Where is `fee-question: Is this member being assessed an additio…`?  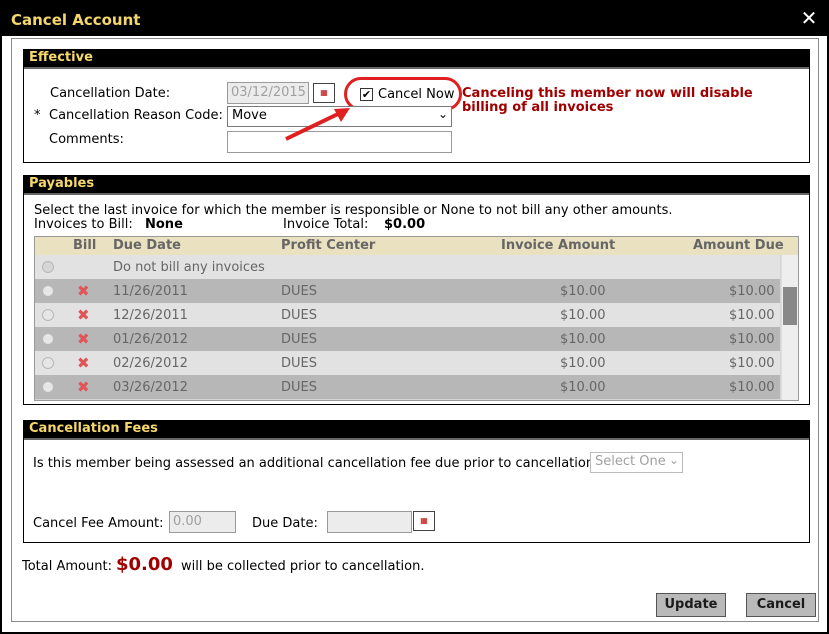
fee-question: Is this member being assessed an additio… is located at coordinates (317, 463).